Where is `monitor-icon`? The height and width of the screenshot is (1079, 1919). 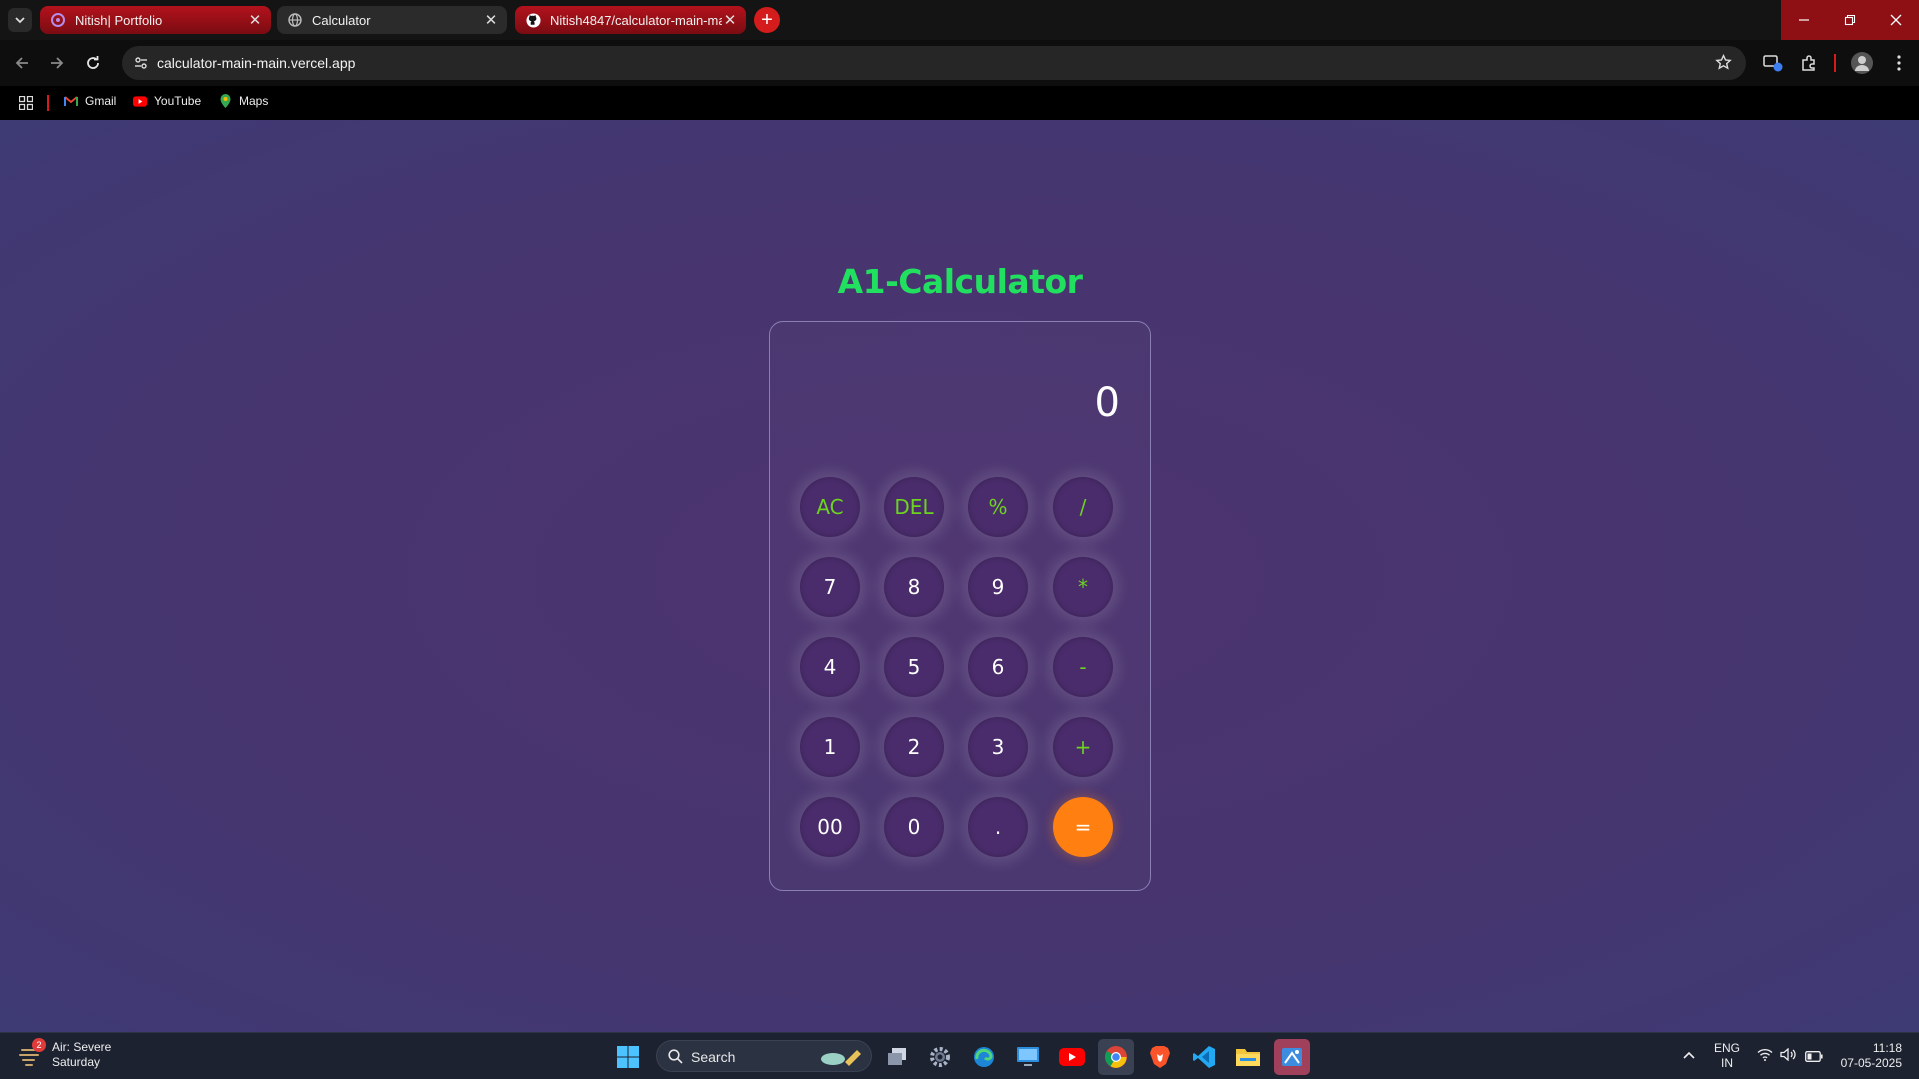
monitor-icon is located at coordinates (1028, 1056).